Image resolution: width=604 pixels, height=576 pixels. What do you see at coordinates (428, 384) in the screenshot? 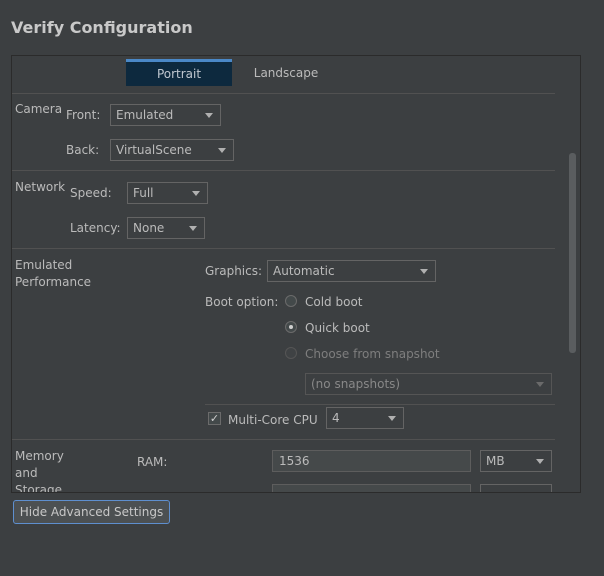
I see `snapshot-dropdown: (no snapshots)` at bounding box center [428, 384].